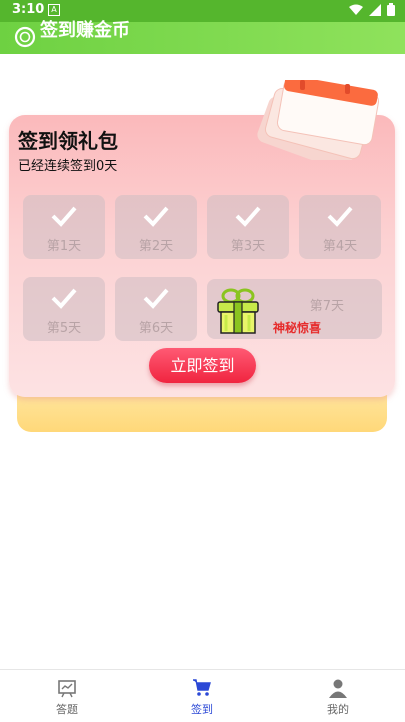 Image resolution: width=405 pixels, height=722 pixels. I want to click on signal-icon, so click(375, 9).